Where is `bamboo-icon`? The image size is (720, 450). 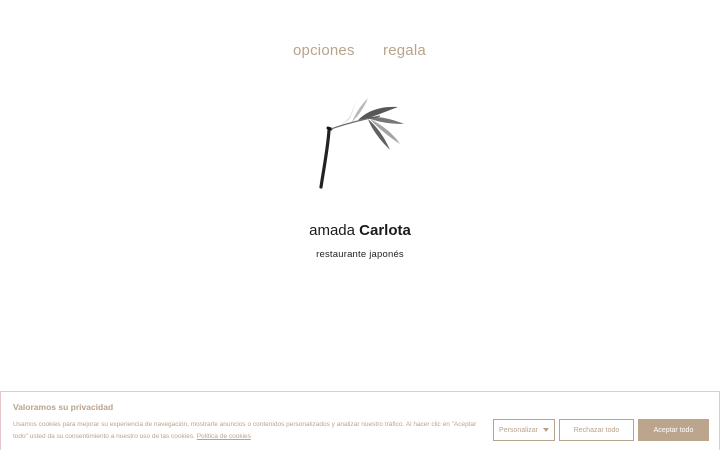
bamboo-icon is located at coordinates (360, 142).